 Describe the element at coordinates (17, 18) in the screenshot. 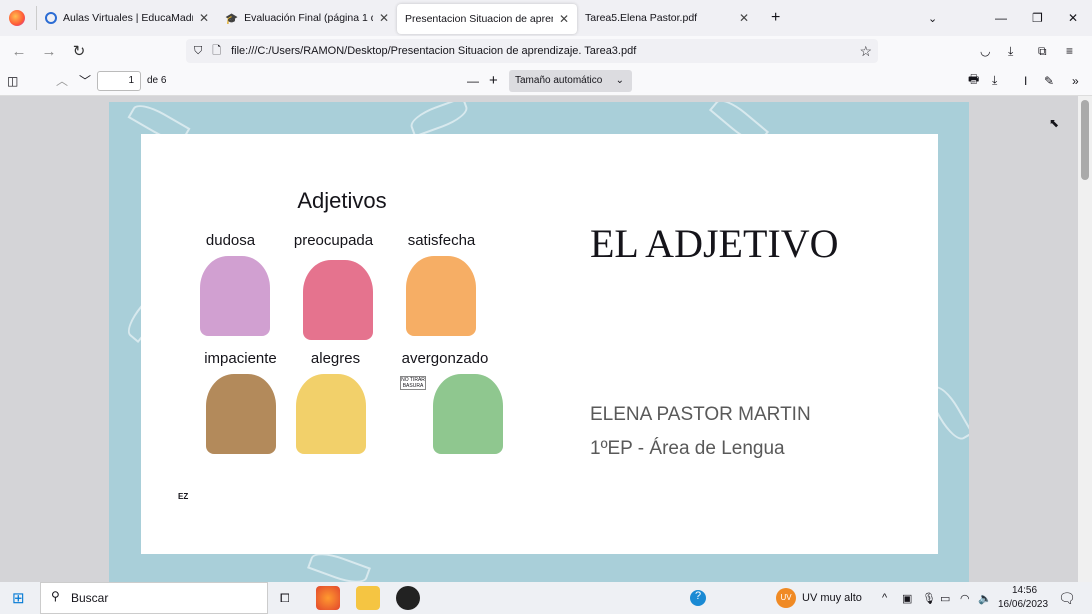

I see `firefox-icon` at that location.